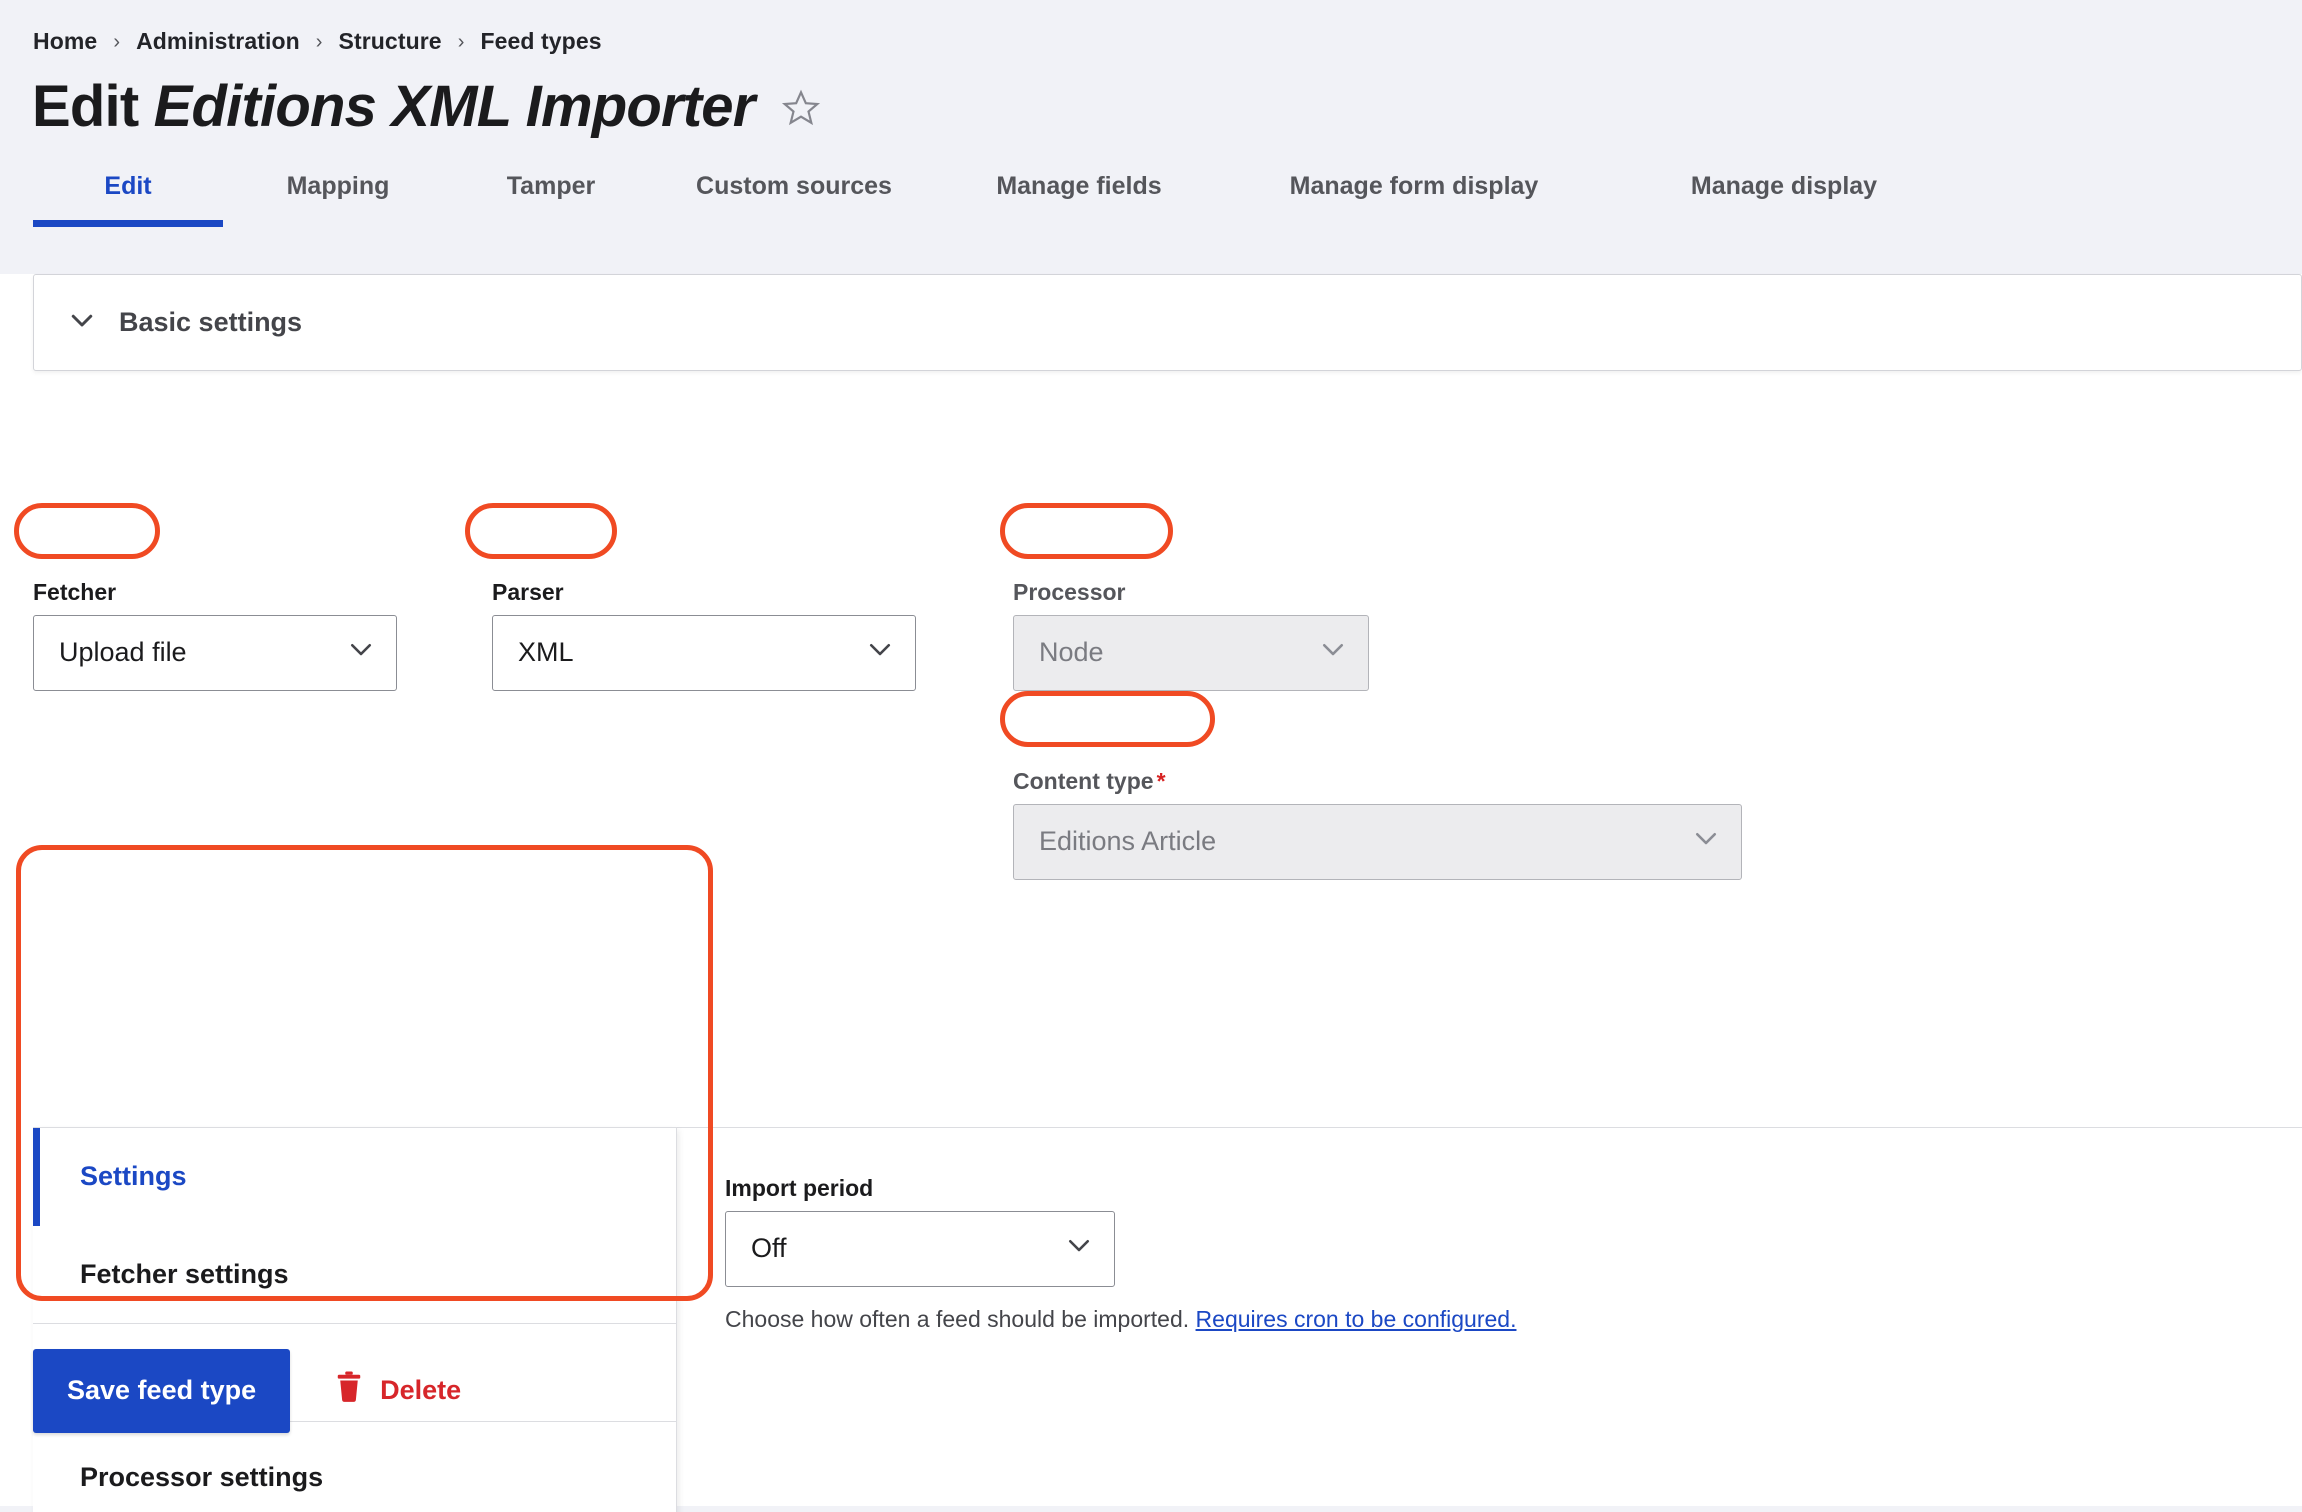 Image resolution: width=2302 pixels, height=1512 pixels. What do you see at coordinates (421, 1390) in the screenshot?
I see `delete-label: Delete` at bounding box center [421, 1390].